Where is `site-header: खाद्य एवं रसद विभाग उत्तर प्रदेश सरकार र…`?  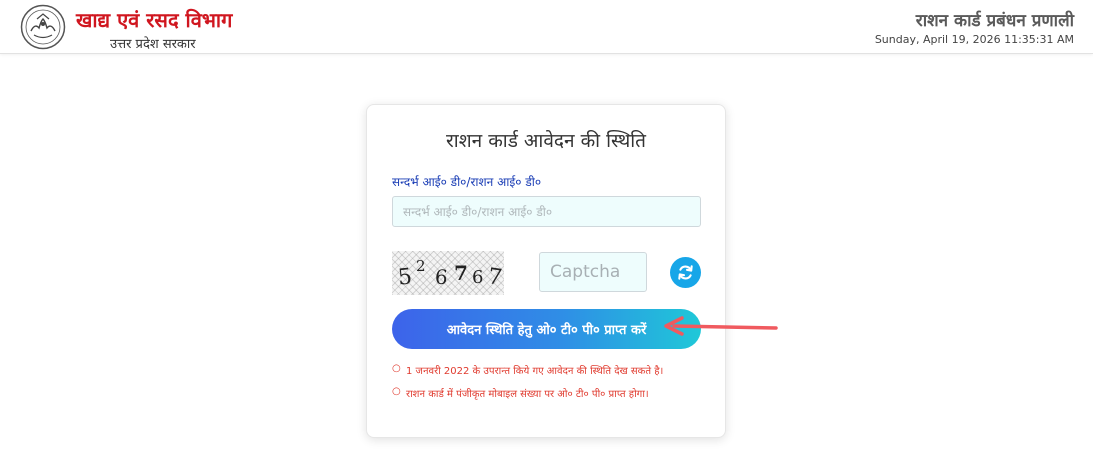
site-header: खाद्य एवं रसद विभाग उत्तर प्रदेश सरकार र… is located at coordinates (546, 27).